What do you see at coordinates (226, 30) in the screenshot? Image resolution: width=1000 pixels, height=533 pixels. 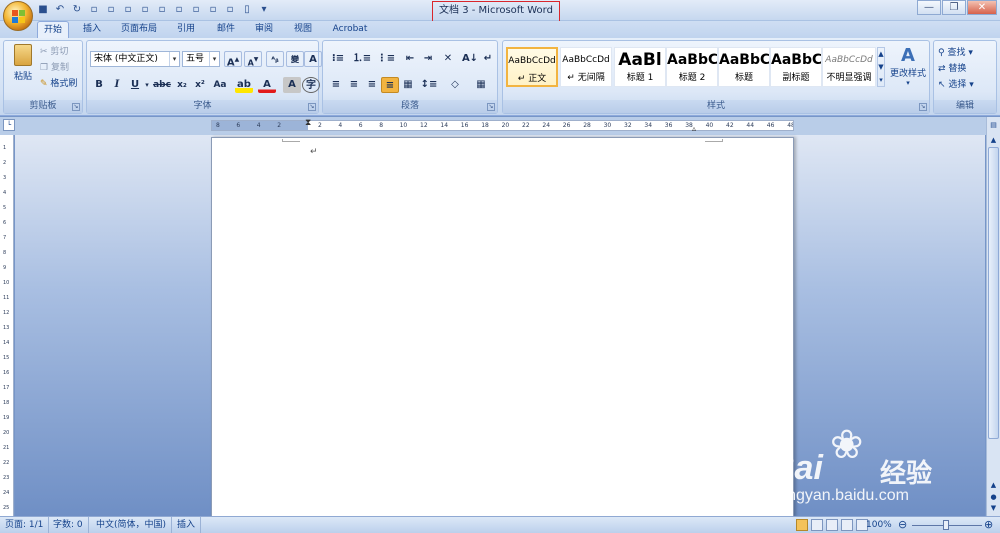 I see `tab-mailings: 邮件` at bounding box center [226, 30].